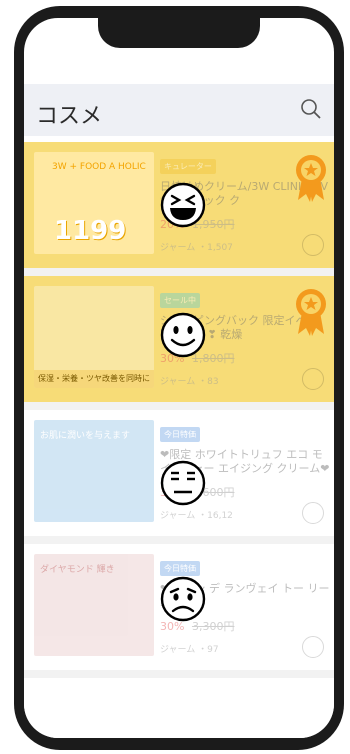 The image size is (350, 754). What do you see at coordinates (69, 116) in the screenshot?
I see `page-title: コスメ` at bounding box center [69, 116].